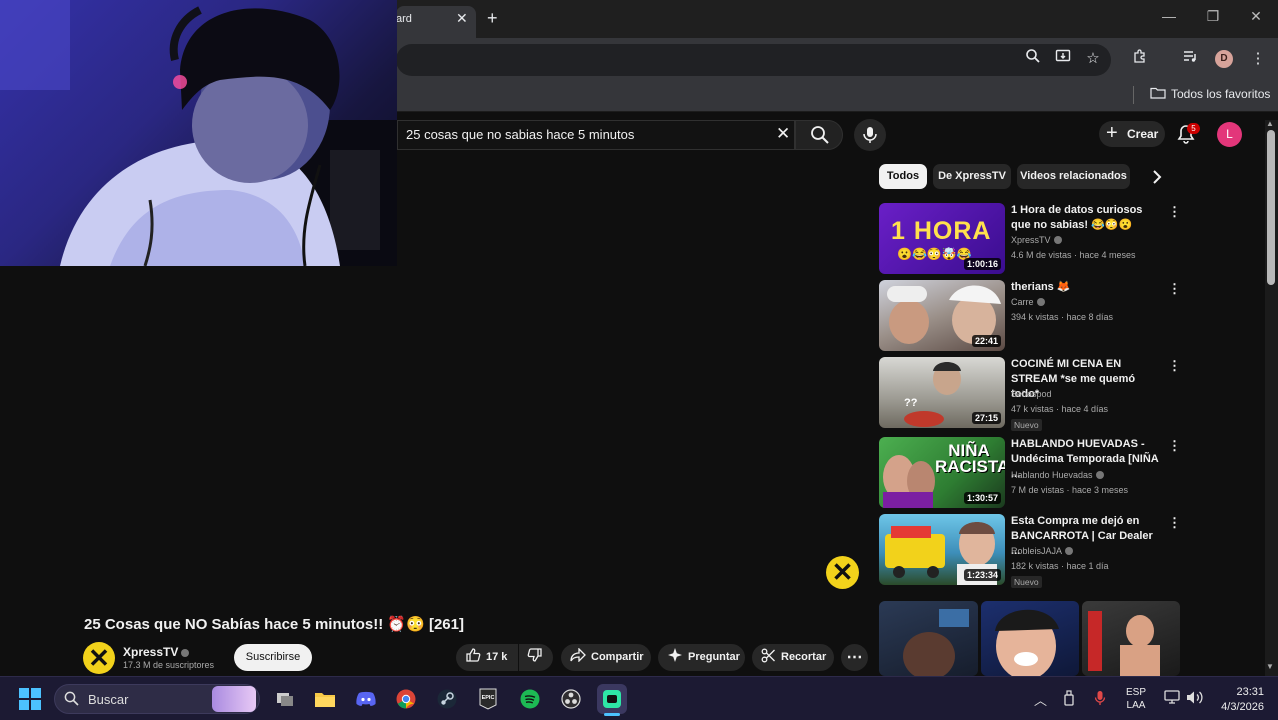 Image resolution: width=1278 pixels, height=720 pixels. What do you see at coordinates (497, 657) in the screenshot?
I see `like-count: 17 k` at bounding box center [497, 657].